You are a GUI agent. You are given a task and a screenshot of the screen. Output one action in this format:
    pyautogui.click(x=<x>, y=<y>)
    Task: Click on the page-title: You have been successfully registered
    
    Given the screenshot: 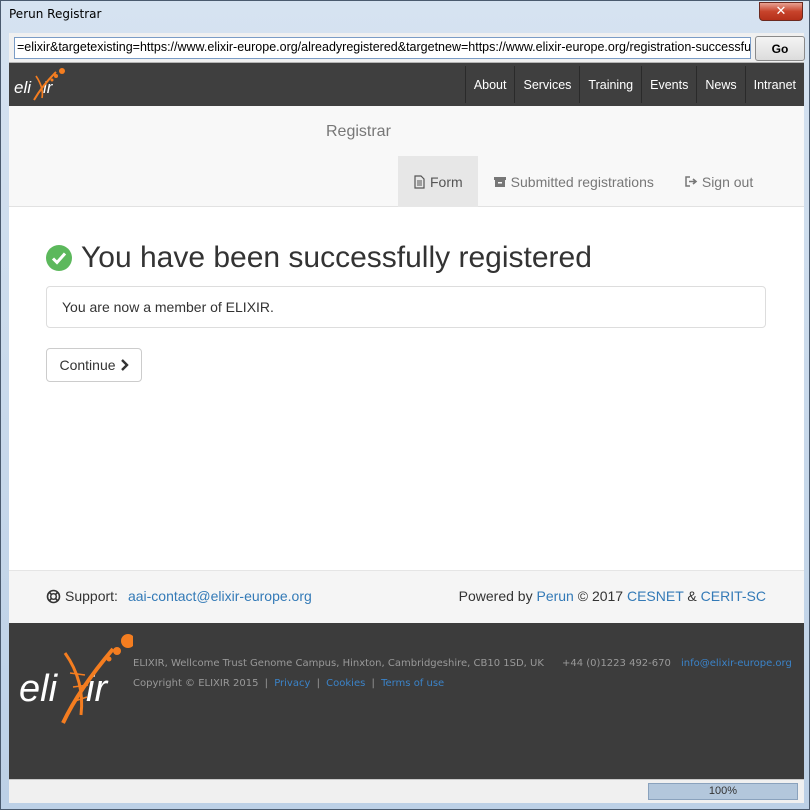 What is the action you would take?
    pyautogui.click(x=336, y=257)
    